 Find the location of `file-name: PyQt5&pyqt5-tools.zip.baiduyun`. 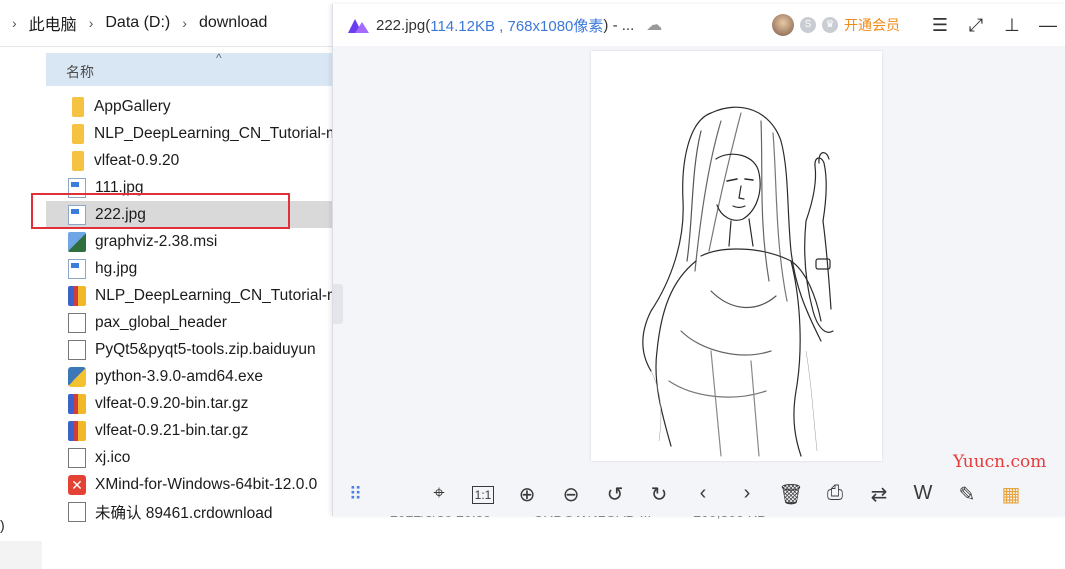

file-name: PyQt5&pyqt5-tools.zip.baiduyun is located at coordinates (205, 349).